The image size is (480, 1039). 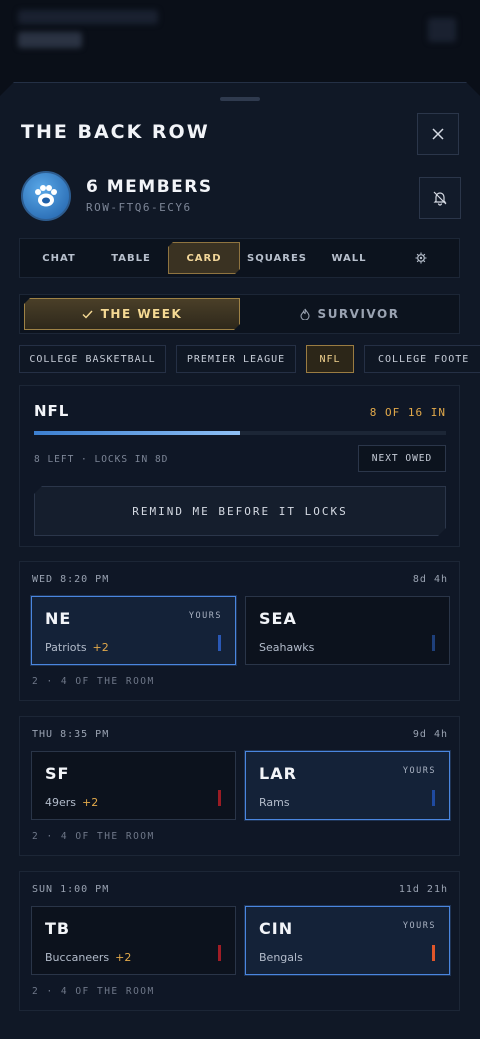 What do you see at coordinates (240, 45) in the screenshot?
I see `background-app-header` at bounding box center [240, 45].